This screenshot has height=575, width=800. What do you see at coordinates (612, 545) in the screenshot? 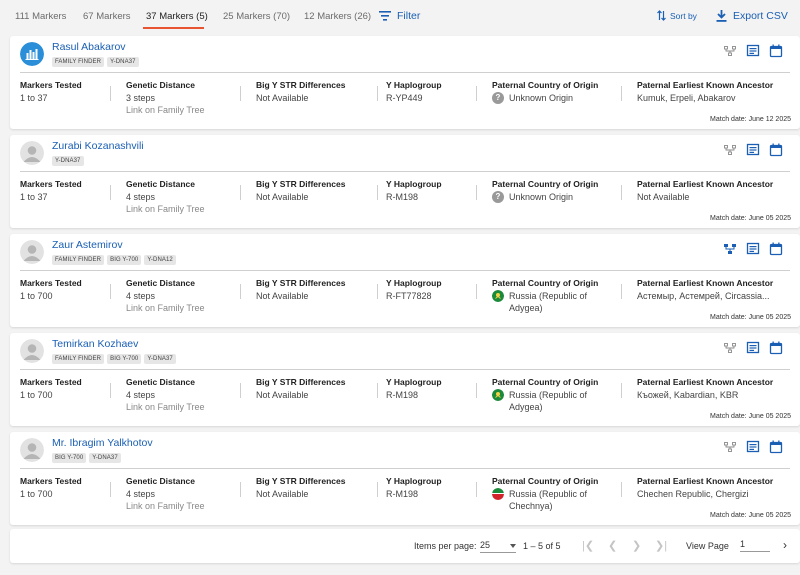
I see `prev-page-icon: ❮` at bounding box center [612, 545].